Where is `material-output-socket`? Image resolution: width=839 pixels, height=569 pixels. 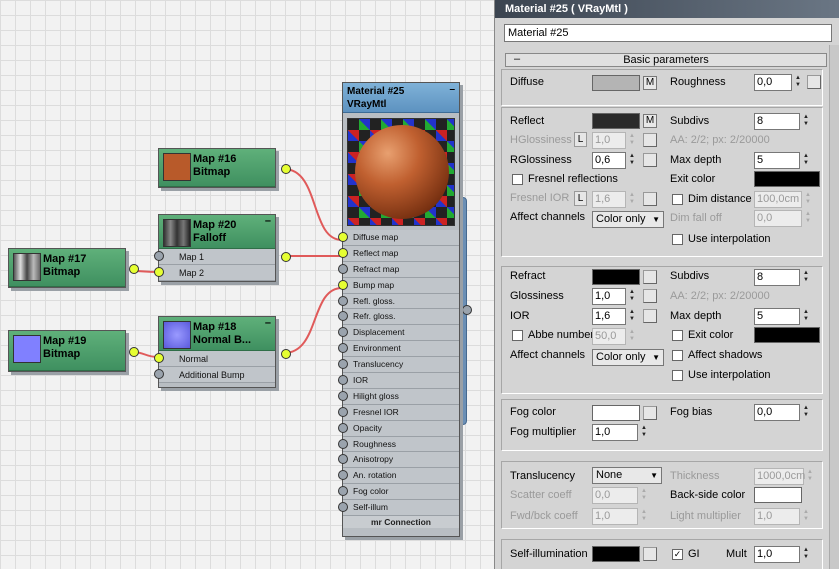 material-output-socket is located at coordinates (467, 310).